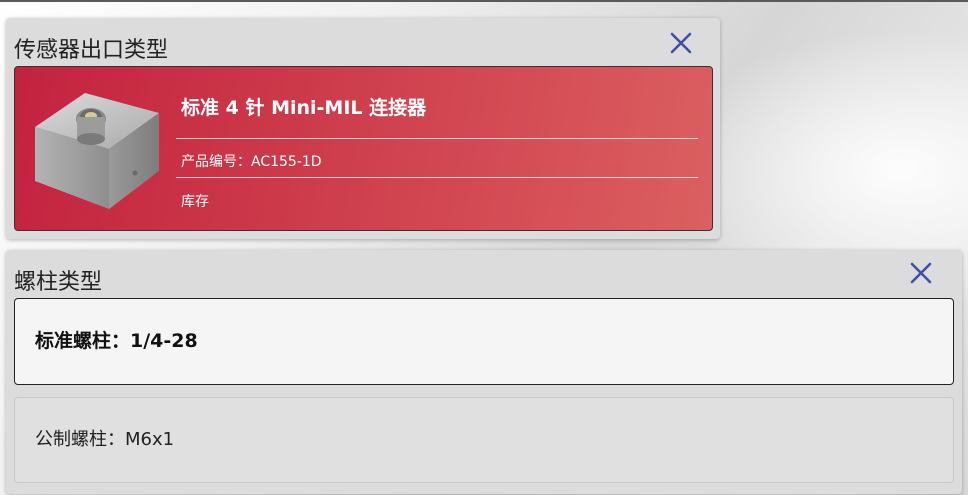 This screenshot has height=495, width=968. Describe the element at coordinates (58, 282) in the screenshot. I see `panel-title: 螺柱类型` at that location.